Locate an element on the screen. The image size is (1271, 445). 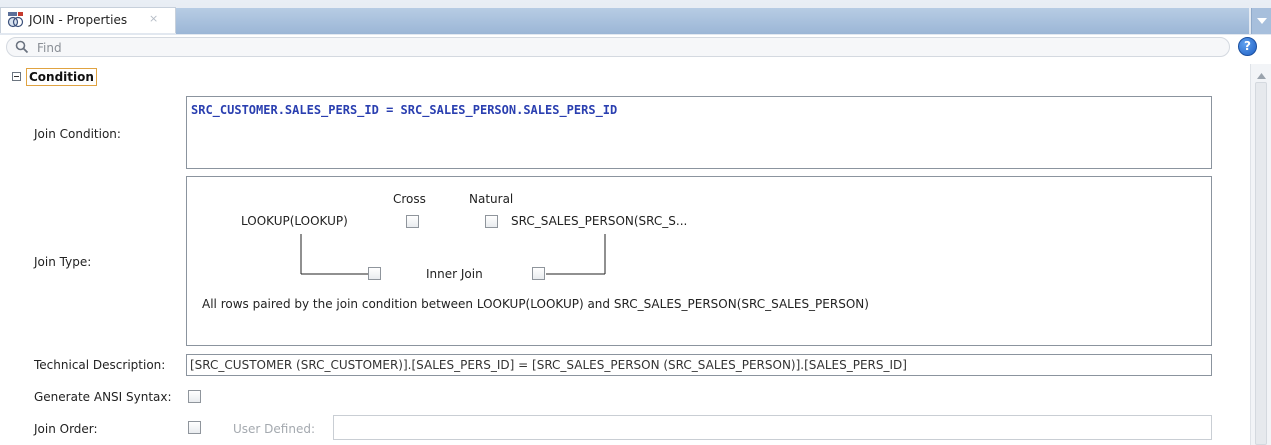
tab-bar: JOIN - Properties × is located at coordinates (635, 17).